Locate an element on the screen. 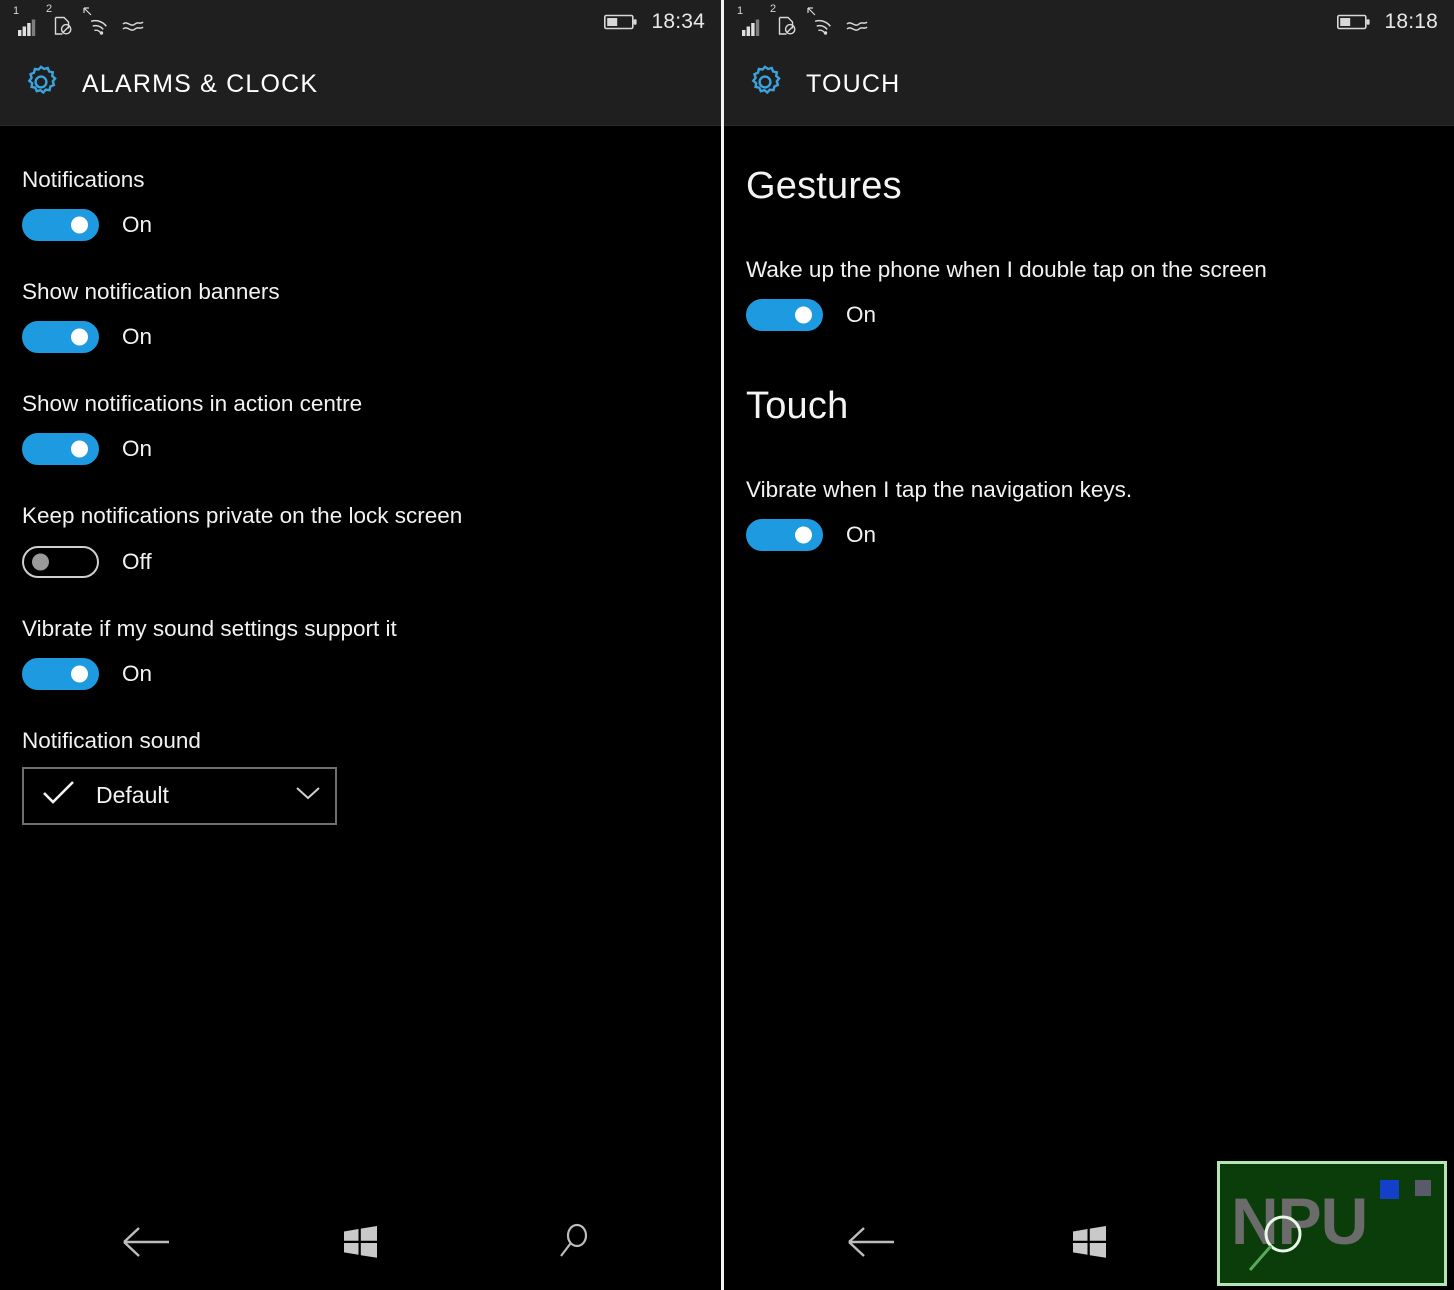 Image resolution: width=1454 pixels, height=1290 pixels. page-title: ALARMS & CLOCK is located at coordinates (200, 84).